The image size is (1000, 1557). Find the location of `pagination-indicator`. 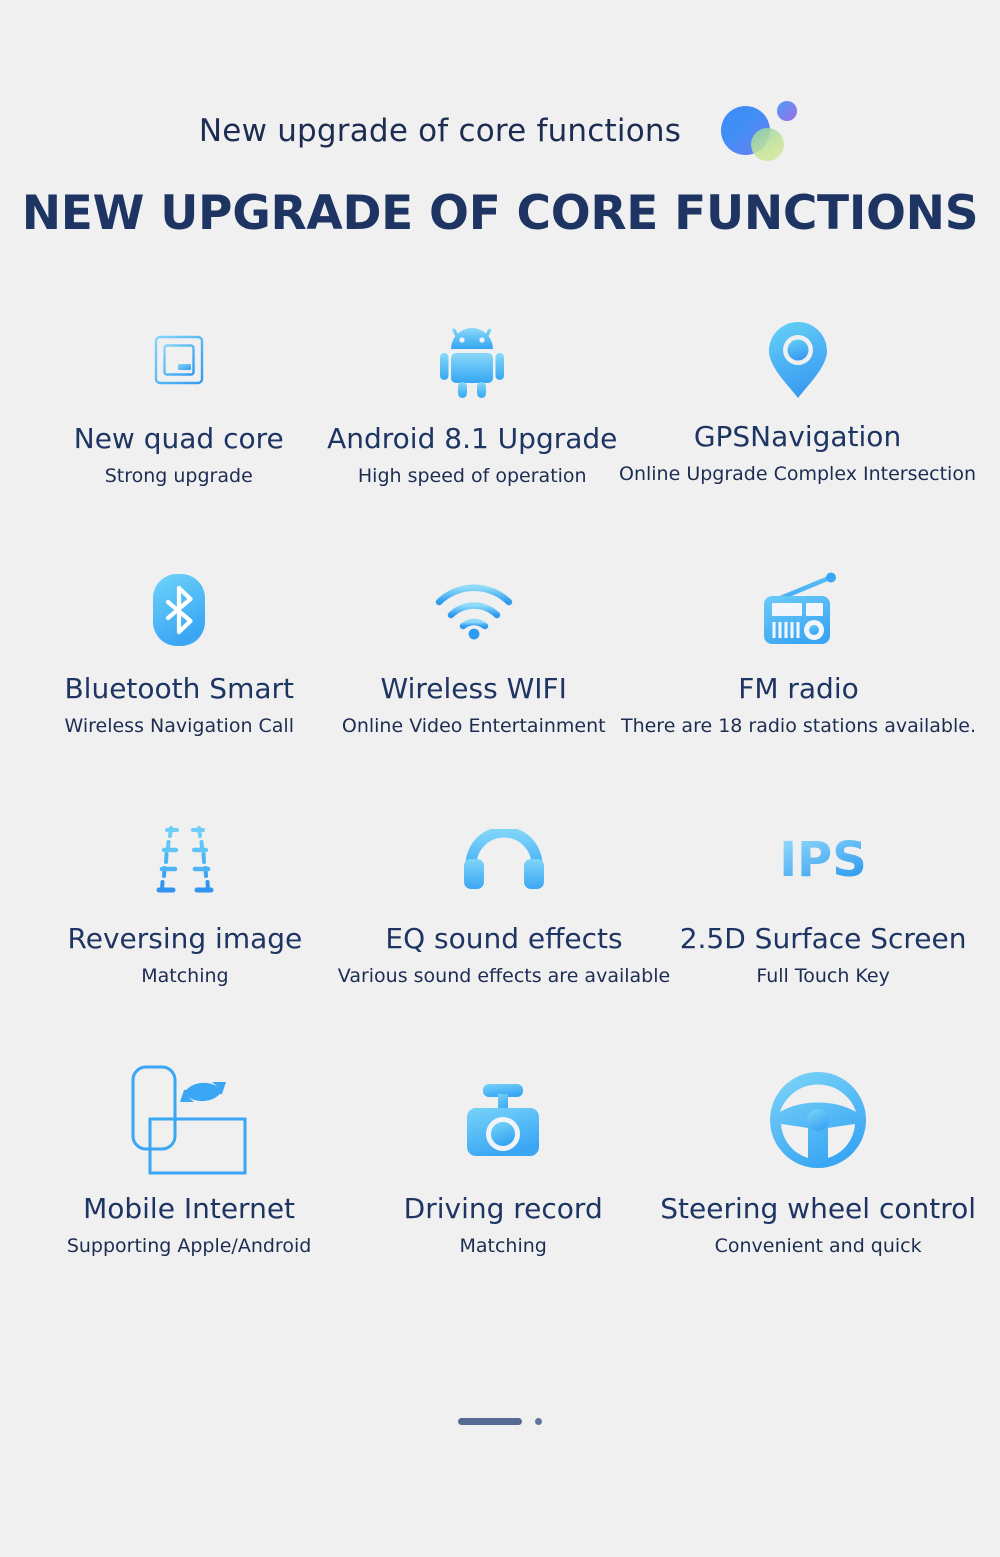

pagination-indicator is located at coordinates (500, 1421).